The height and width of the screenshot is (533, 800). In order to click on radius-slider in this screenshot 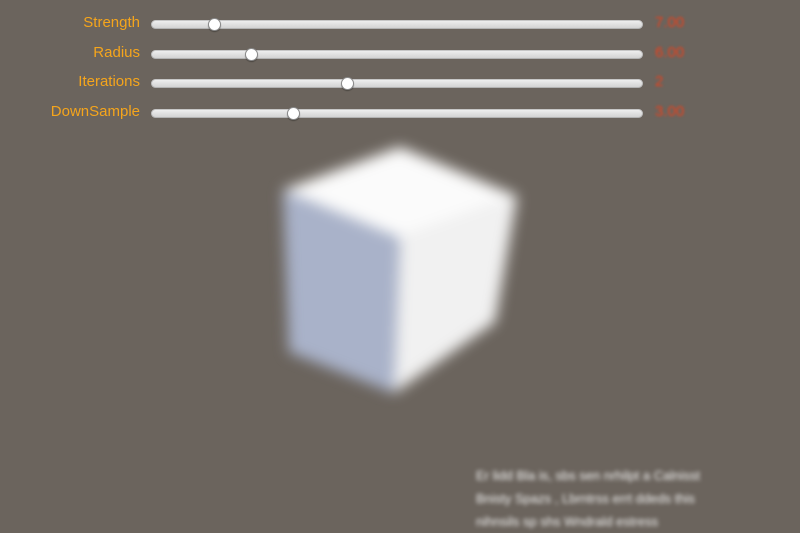, I will do `click(397, 54)`.